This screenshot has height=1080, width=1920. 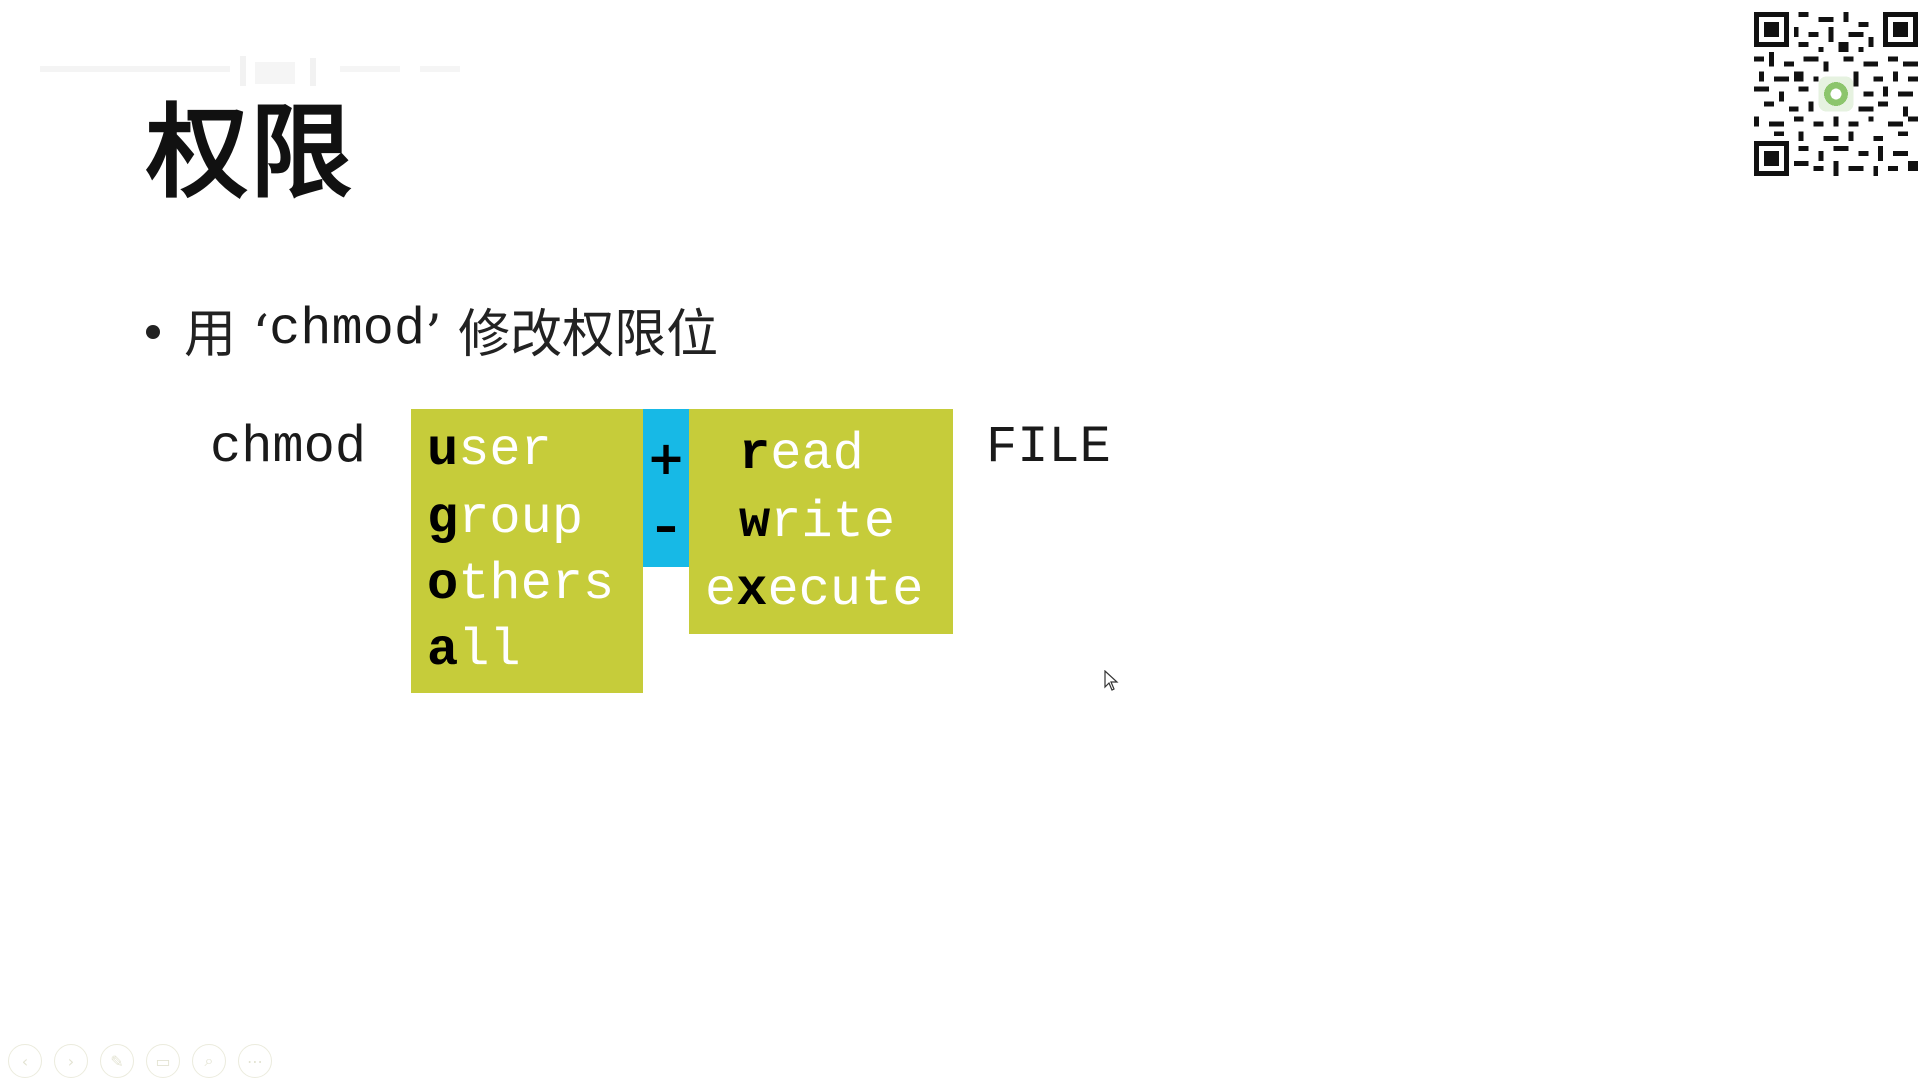 I want to click on permissions-box: read write execute, so click(x=821, y=521).